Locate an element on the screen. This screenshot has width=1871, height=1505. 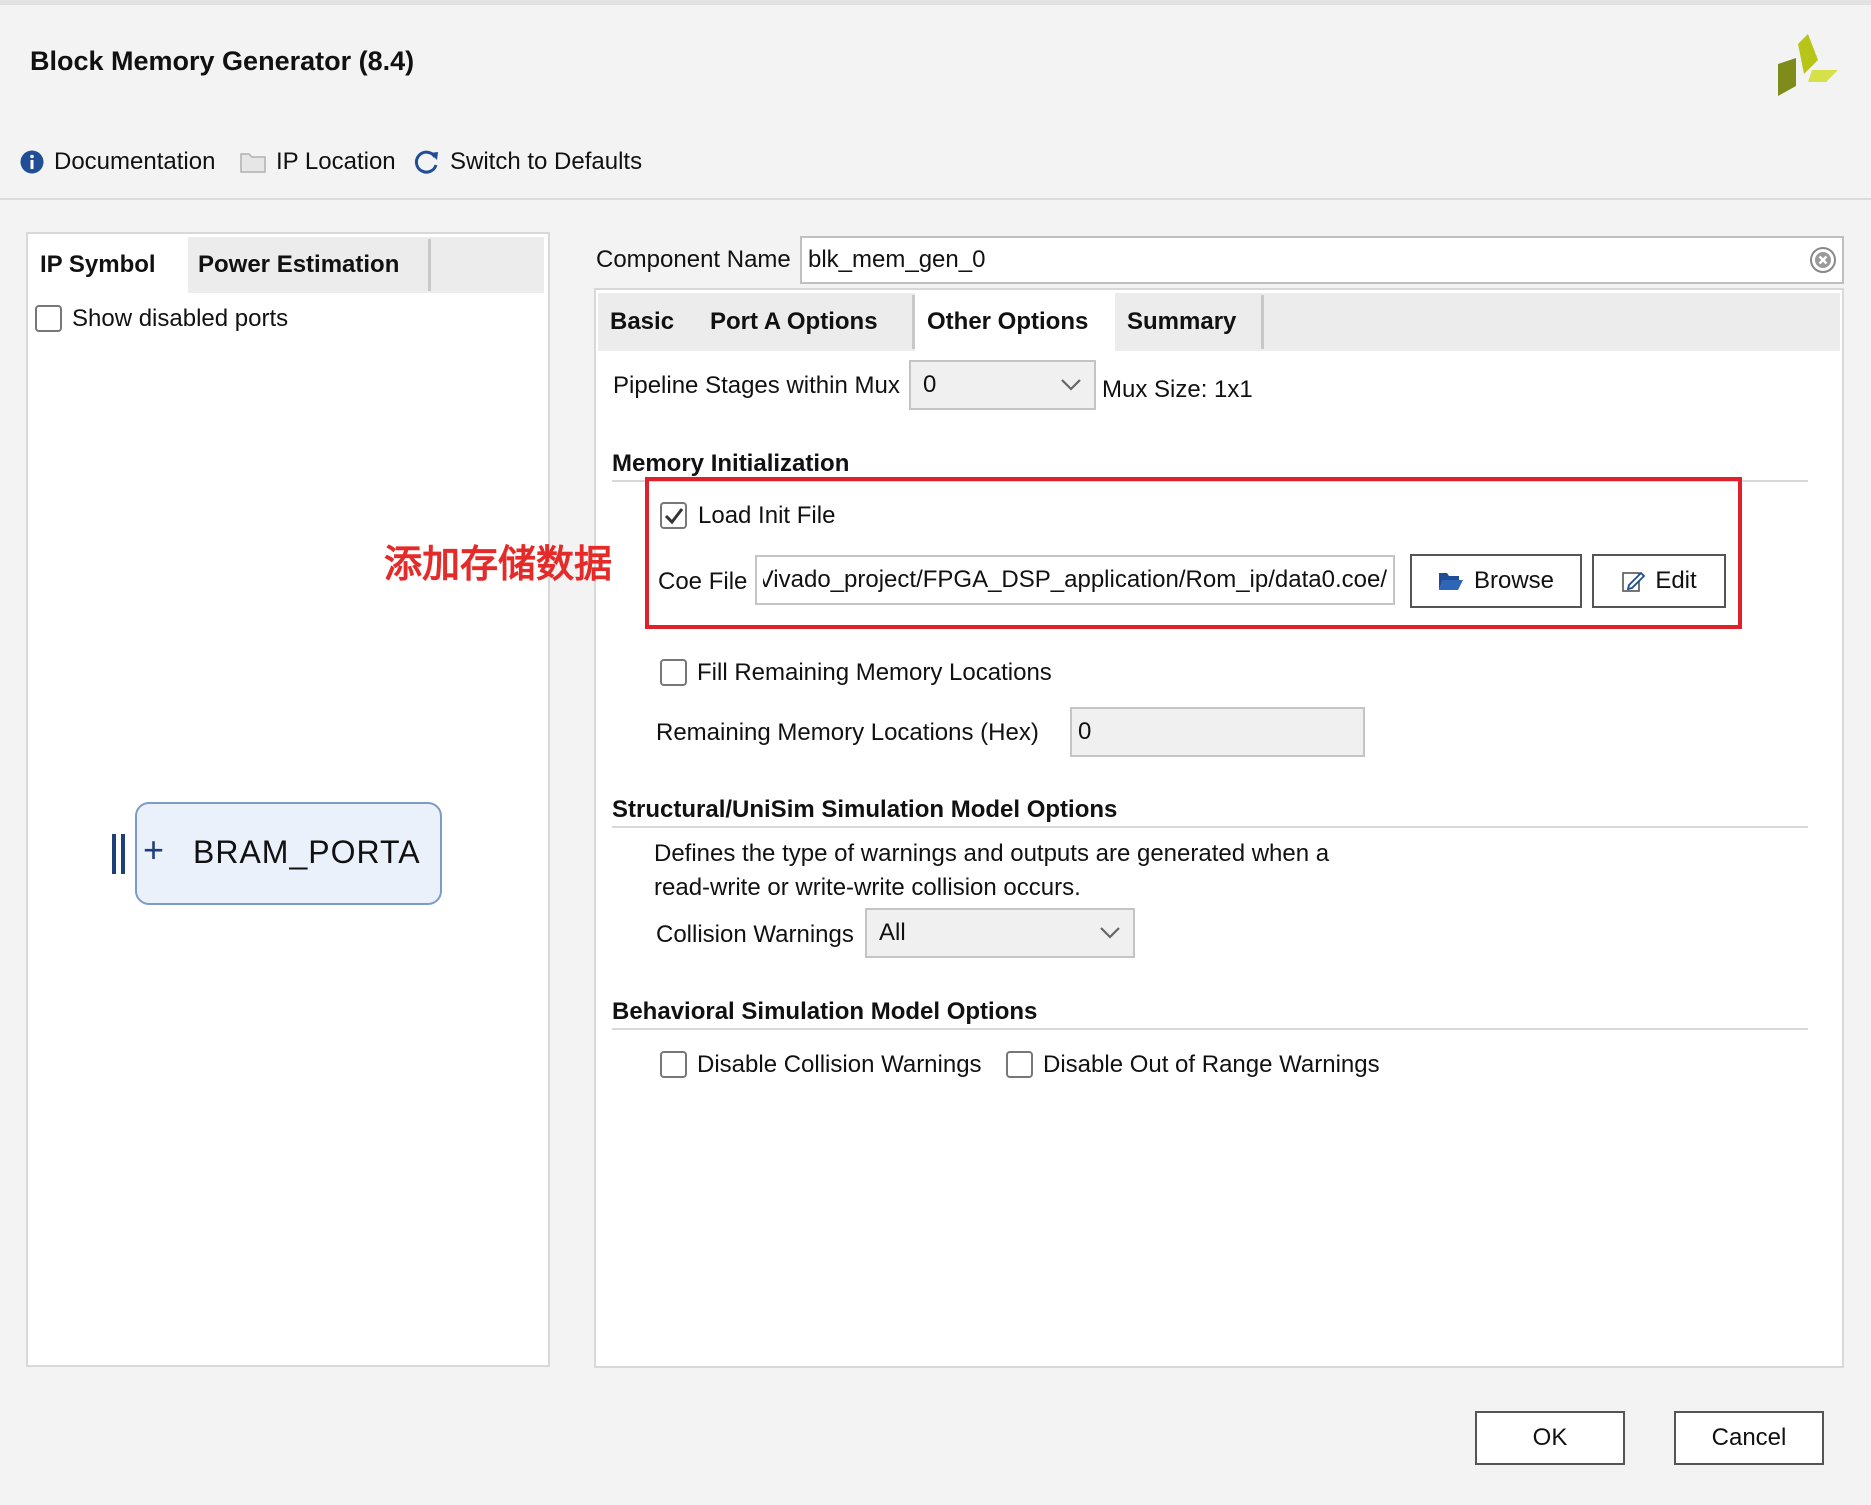
browse-button: Browse is located at coordinates (1496, 581).